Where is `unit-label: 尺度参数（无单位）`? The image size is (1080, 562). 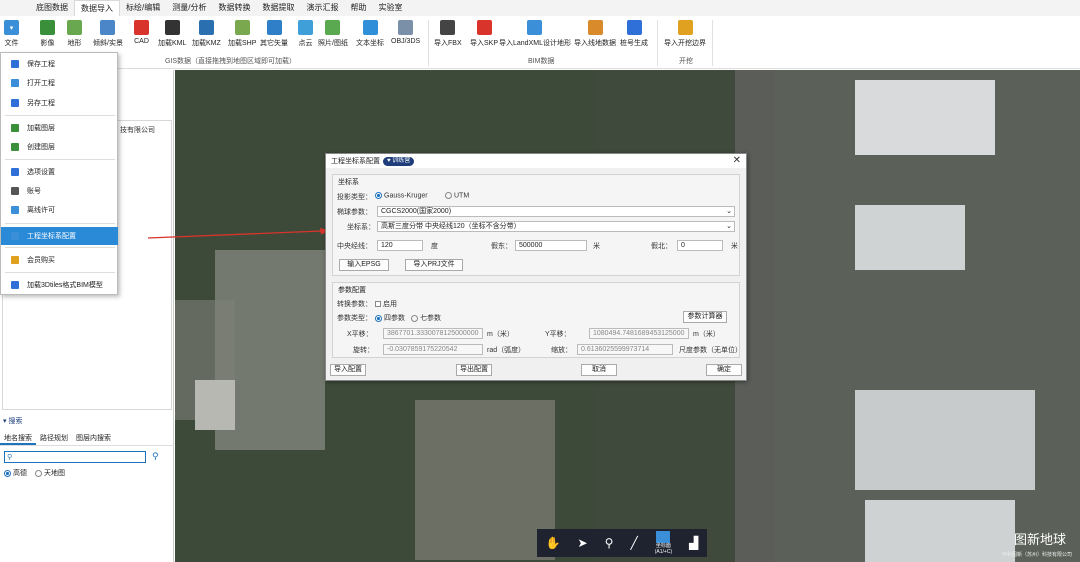 unit-label: 尺度参数（无单位） is located at coordinates (710, 350).